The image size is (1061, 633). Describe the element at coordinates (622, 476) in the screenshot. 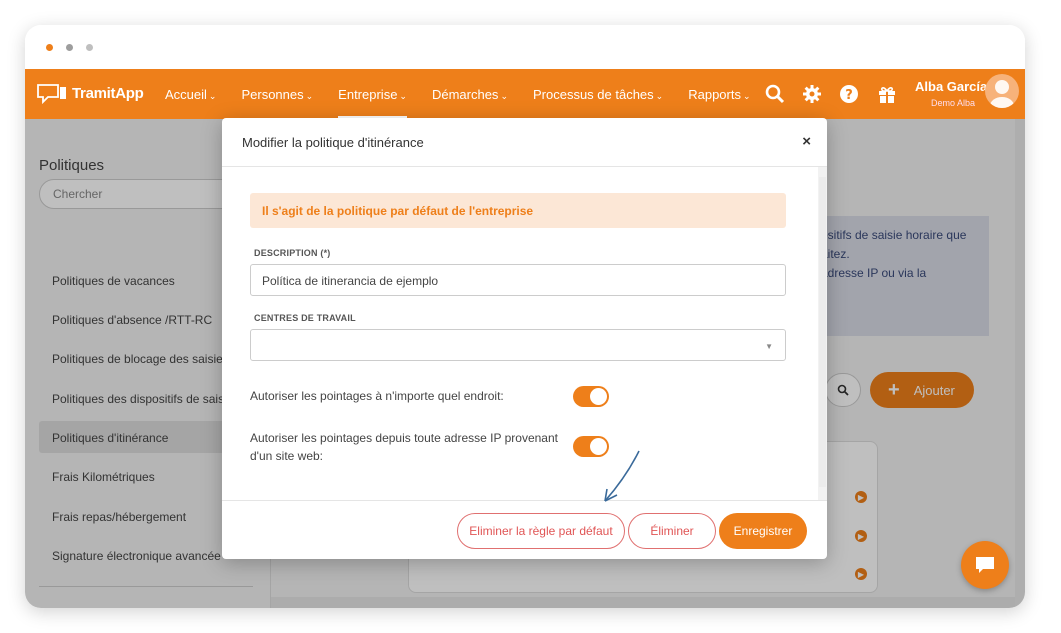

I see `annotation-arrow-icon` at that location.